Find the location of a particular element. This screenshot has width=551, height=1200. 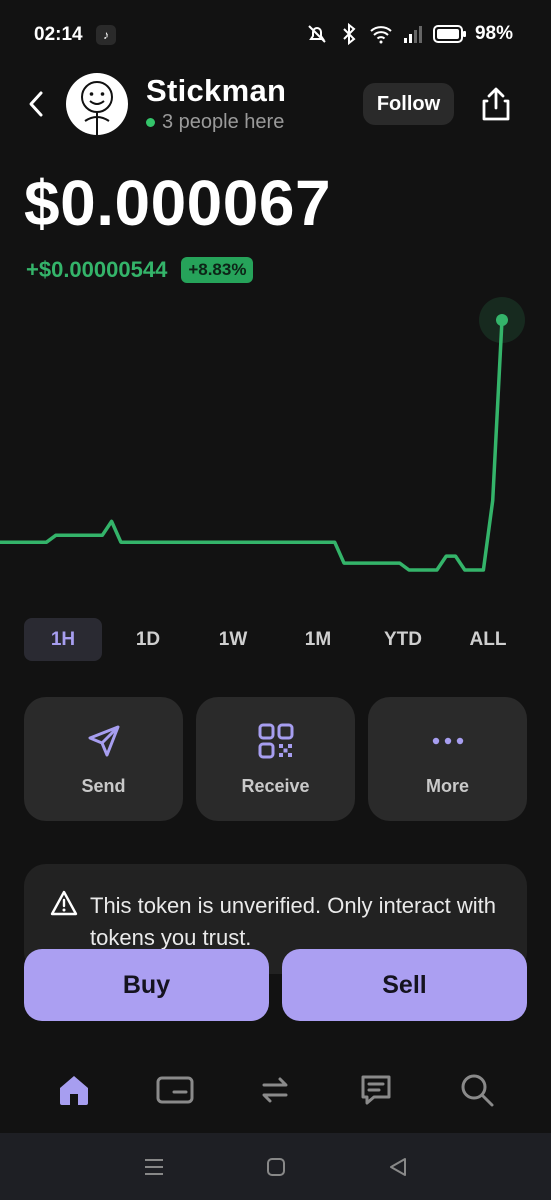

bottom-tab-bar is located at coordinates (275, 1090).